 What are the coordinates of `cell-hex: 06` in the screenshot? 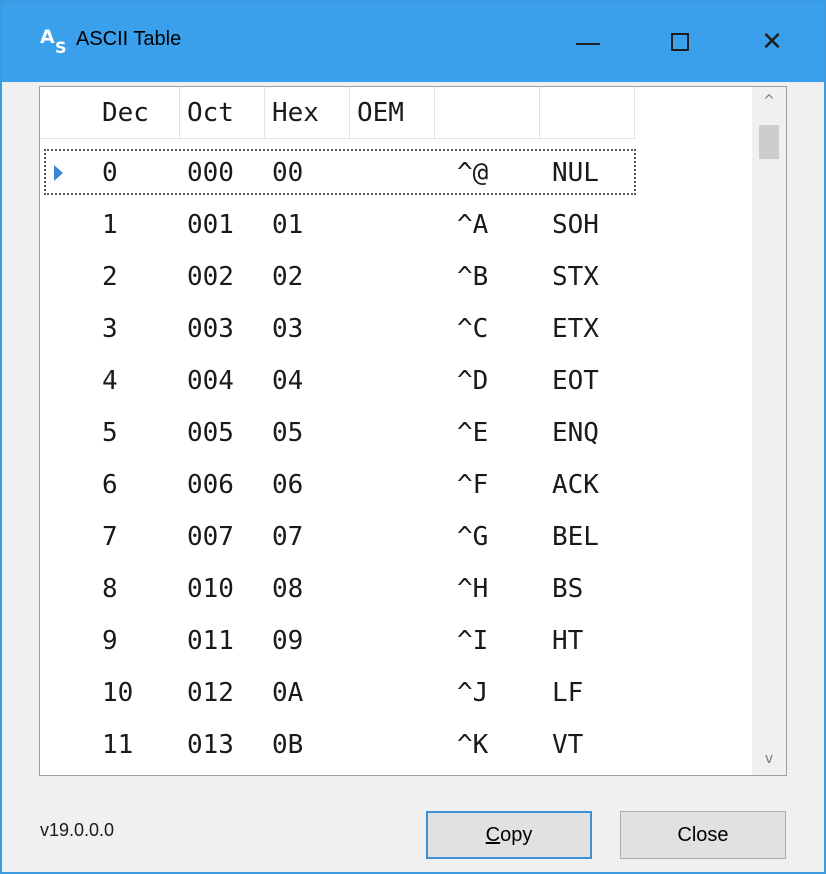 It's located at (287, 485).